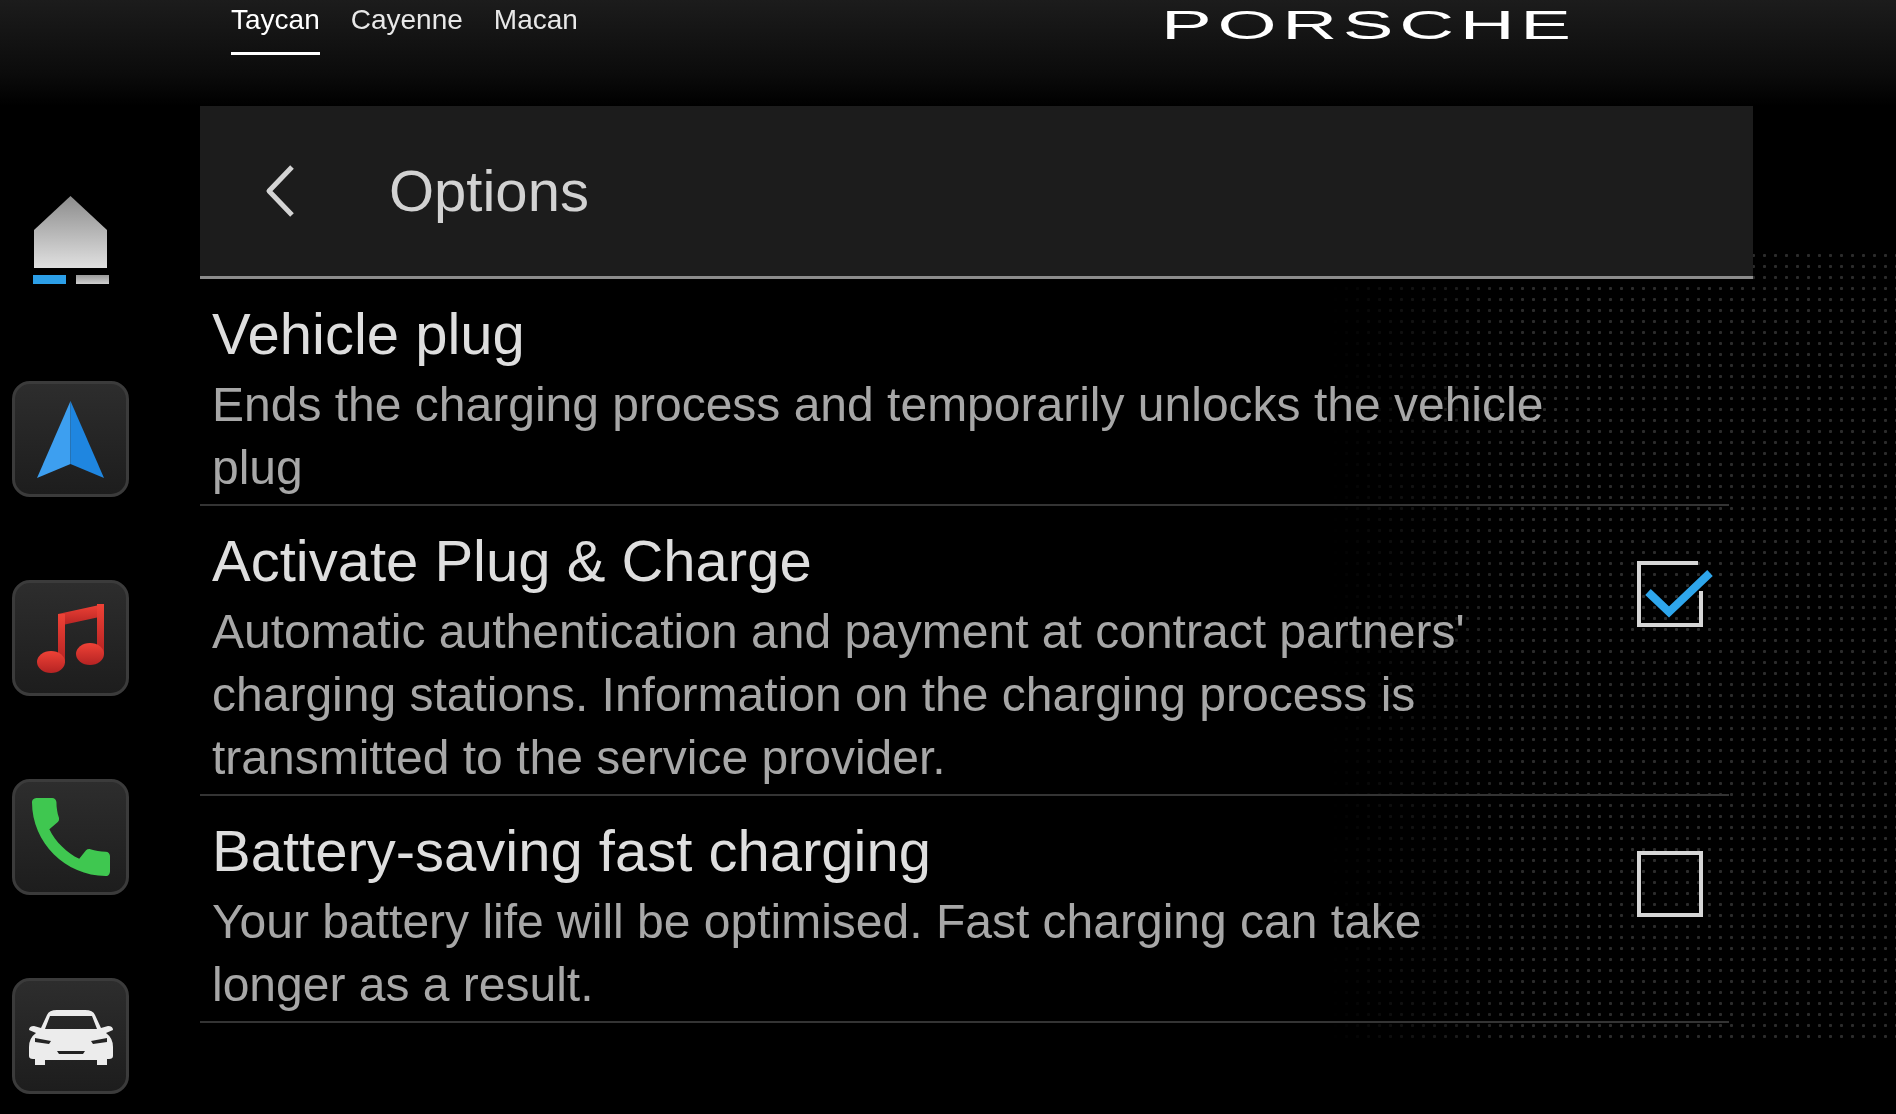 The width and height of the screenshot is (1896, 1114). What do you see at coordinates (512, 561) in the screenshot?
I see `option-title: Activate Plug & Charge` at bounding box center [512, 561].